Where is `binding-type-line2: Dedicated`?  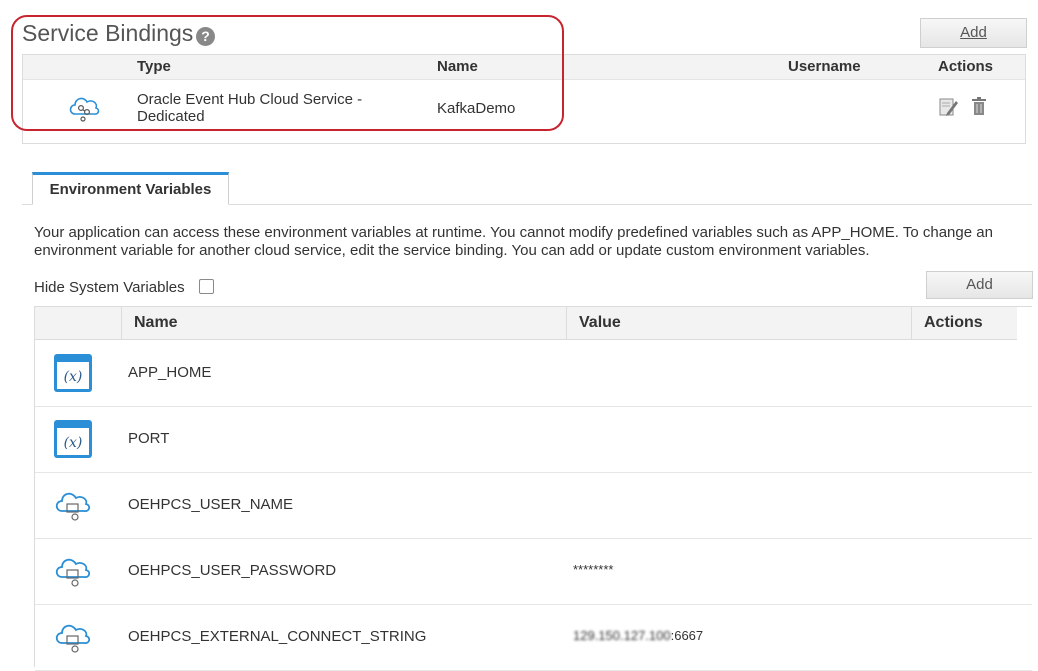 binding-type-line2: Dedicated is located at coordinates (171, 116).